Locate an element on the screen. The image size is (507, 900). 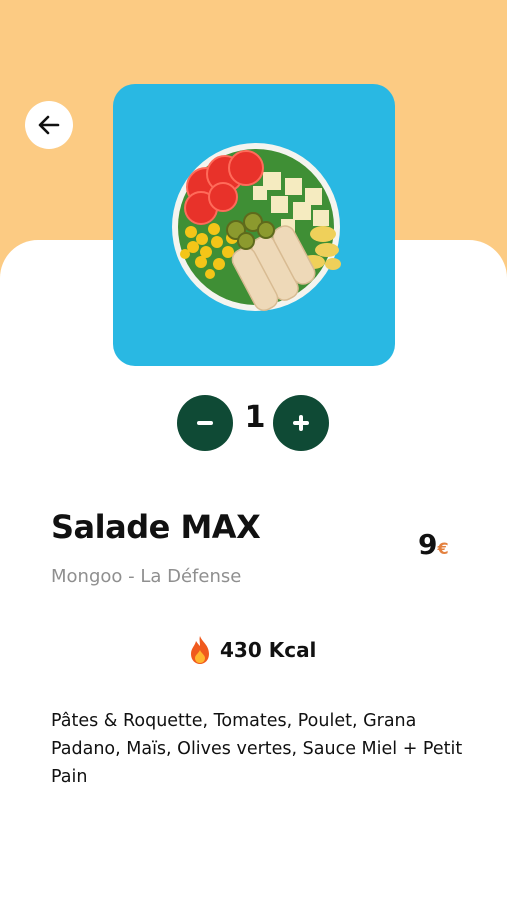
quantity-stepper: 1 is located at coordinates (255, 423).